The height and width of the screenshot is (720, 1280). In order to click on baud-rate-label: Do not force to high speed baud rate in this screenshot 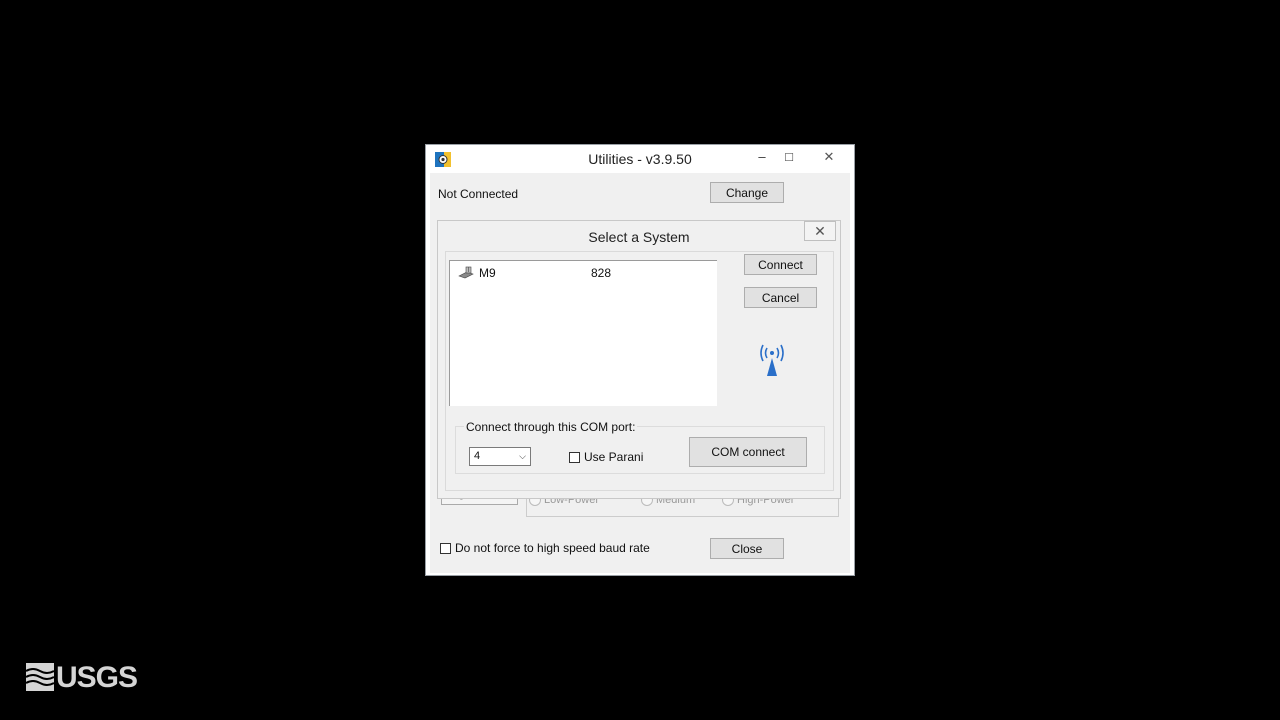, I will do `click(552, 548)`.